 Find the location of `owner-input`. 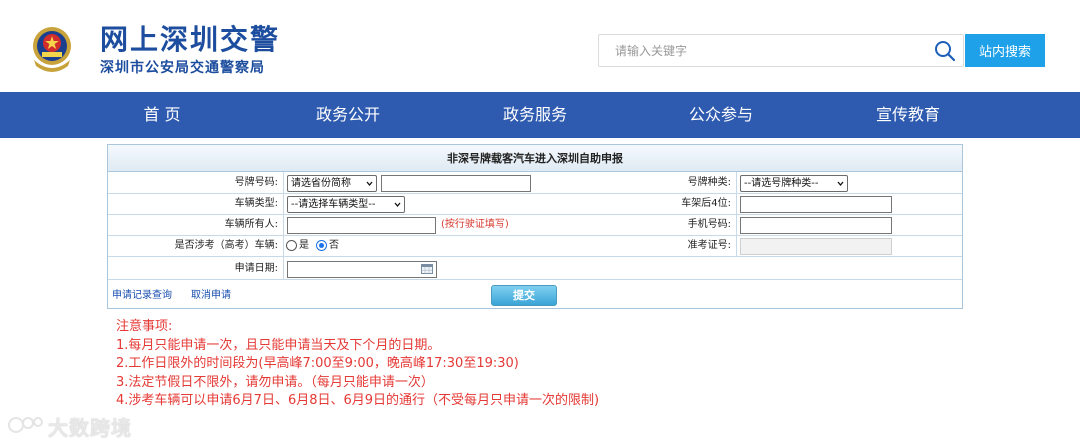

owner-input is located at coordinates (361, 225).